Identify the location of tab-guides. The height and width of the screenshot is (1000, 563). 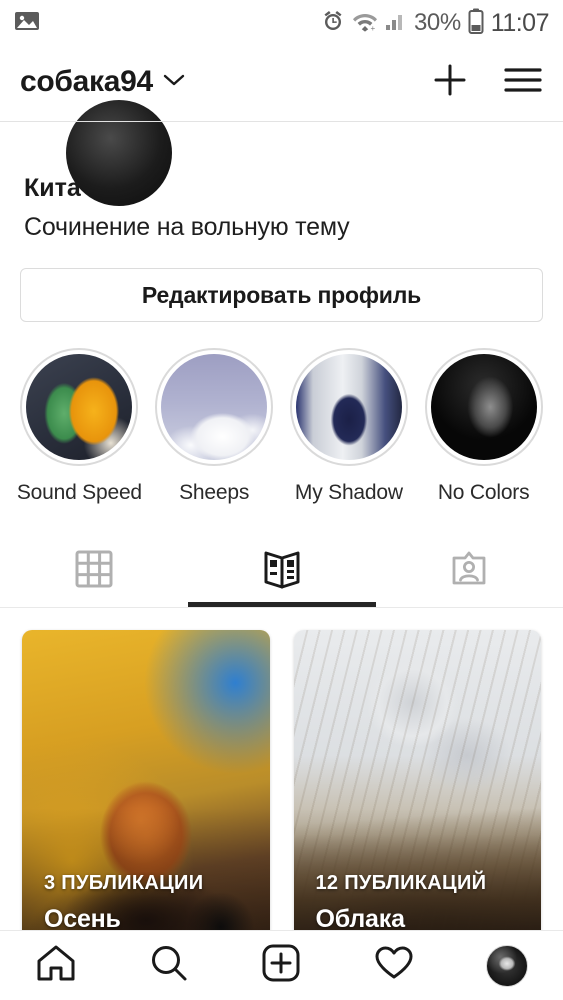
(282, 571).